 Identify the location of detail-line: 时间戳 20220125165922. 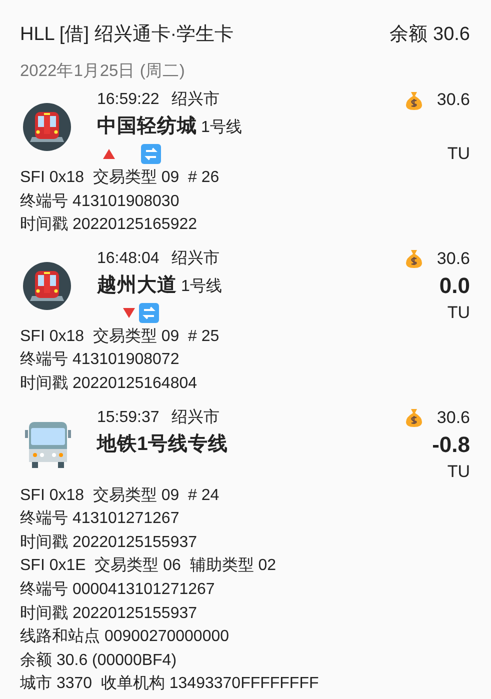
(109, 225).